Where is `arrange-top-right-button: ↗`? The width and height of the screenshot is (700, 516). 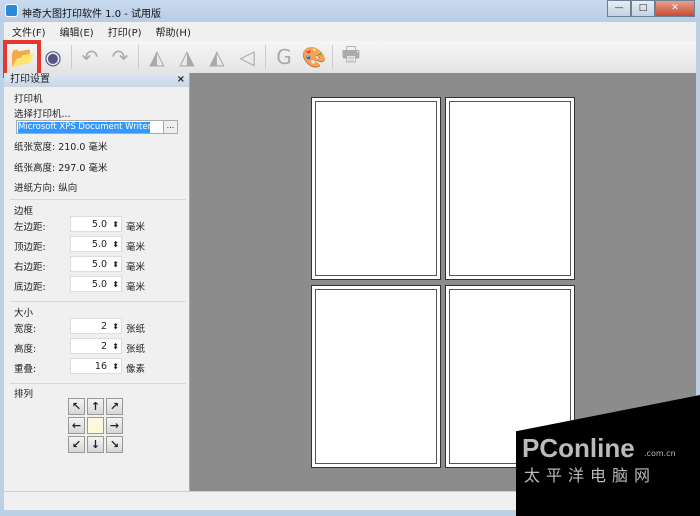
arrange-top-right-button: ↗ is located at coordinates (114, 406).